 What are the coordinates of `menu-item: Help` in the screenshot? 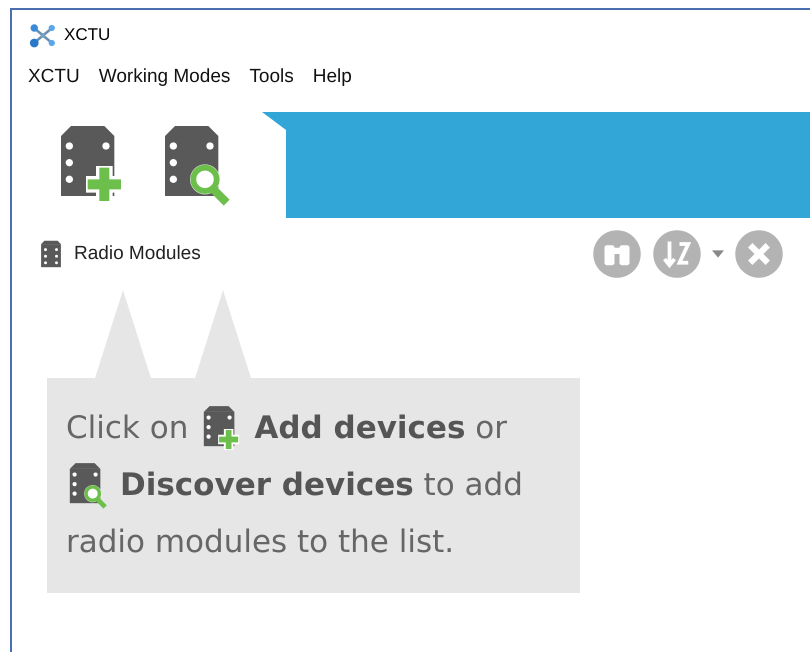 It's located at (331, 77).